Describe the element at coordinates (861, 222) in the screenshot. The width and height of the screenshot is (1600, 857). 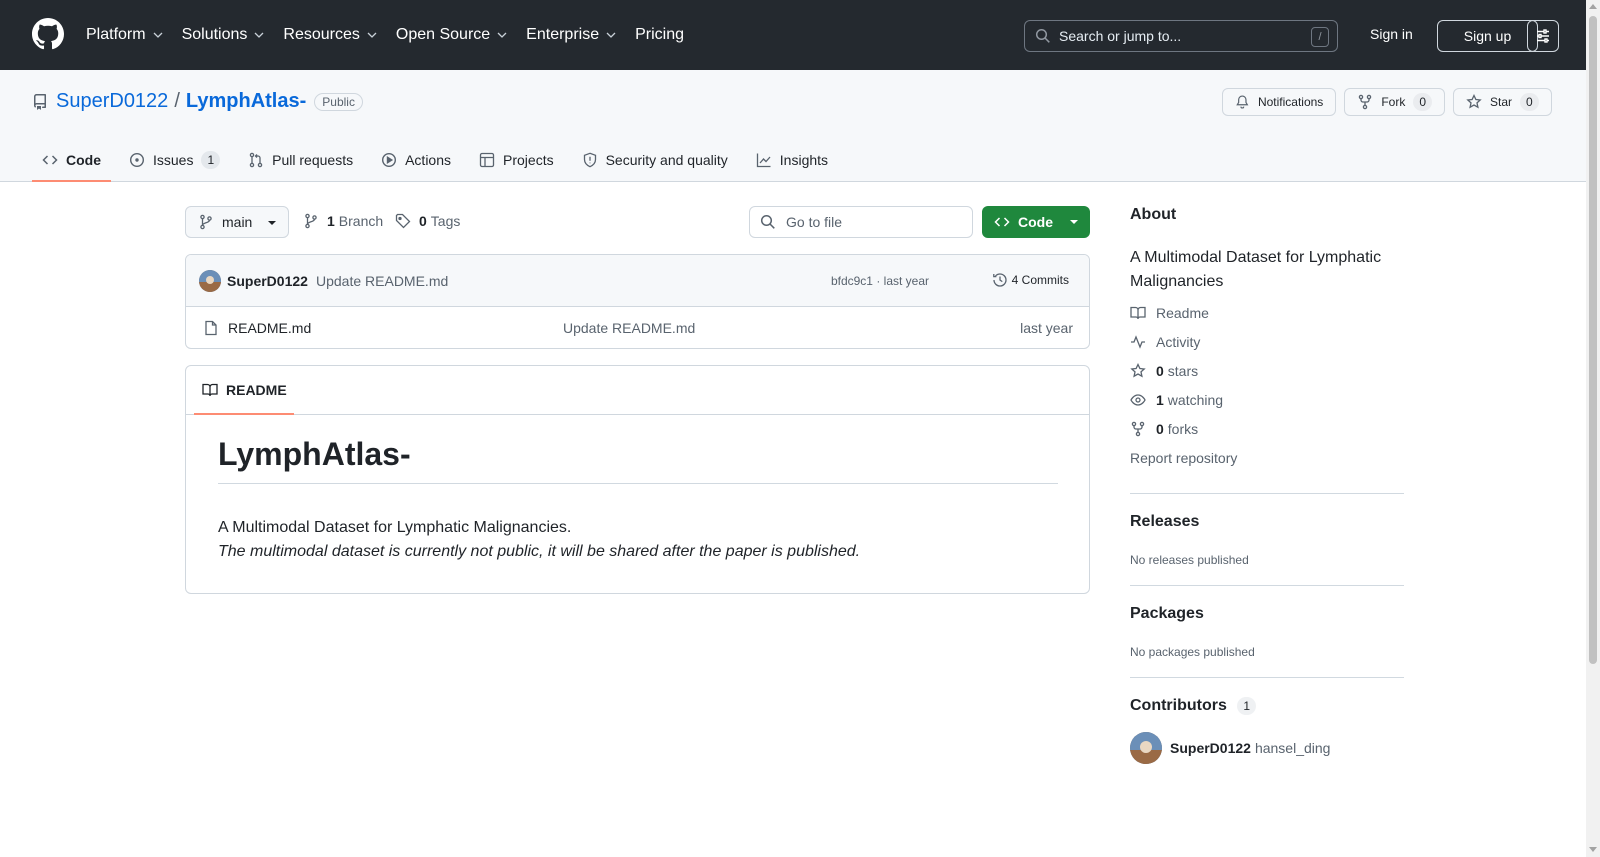
I see `go-to-file-input: Go to file` at that location.